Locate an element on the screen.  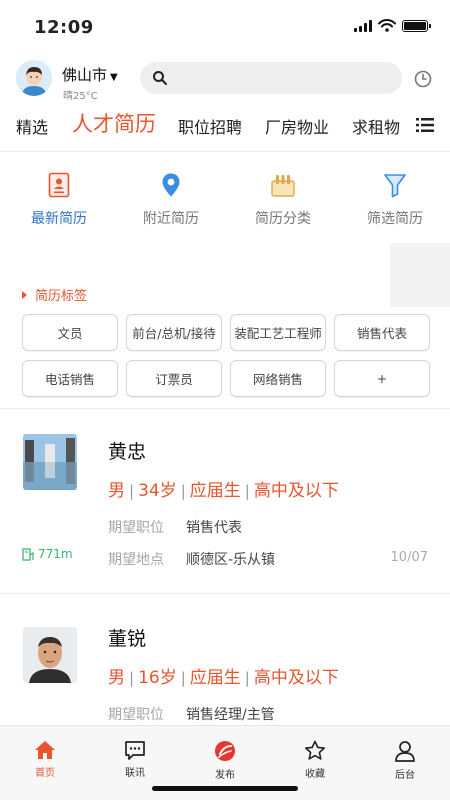
resume-name: 董锐 is located at coordinates (127, 639).